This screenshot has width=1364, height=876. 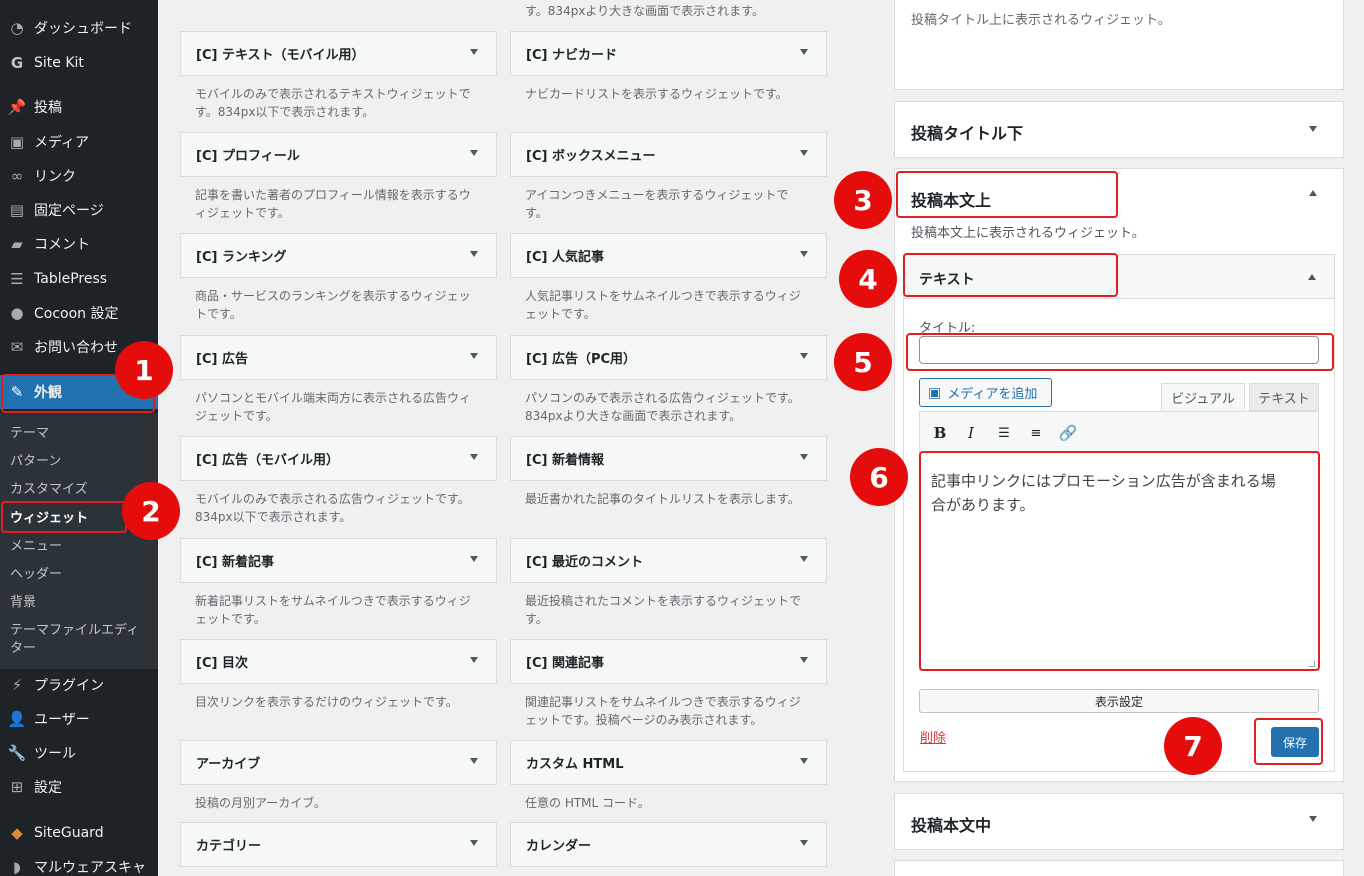 What do you see at coordinates (1119, 129) in the screenshot?
I see `area-post-title-below: 投稿タイトル下` at bounding box center [1119, 129].